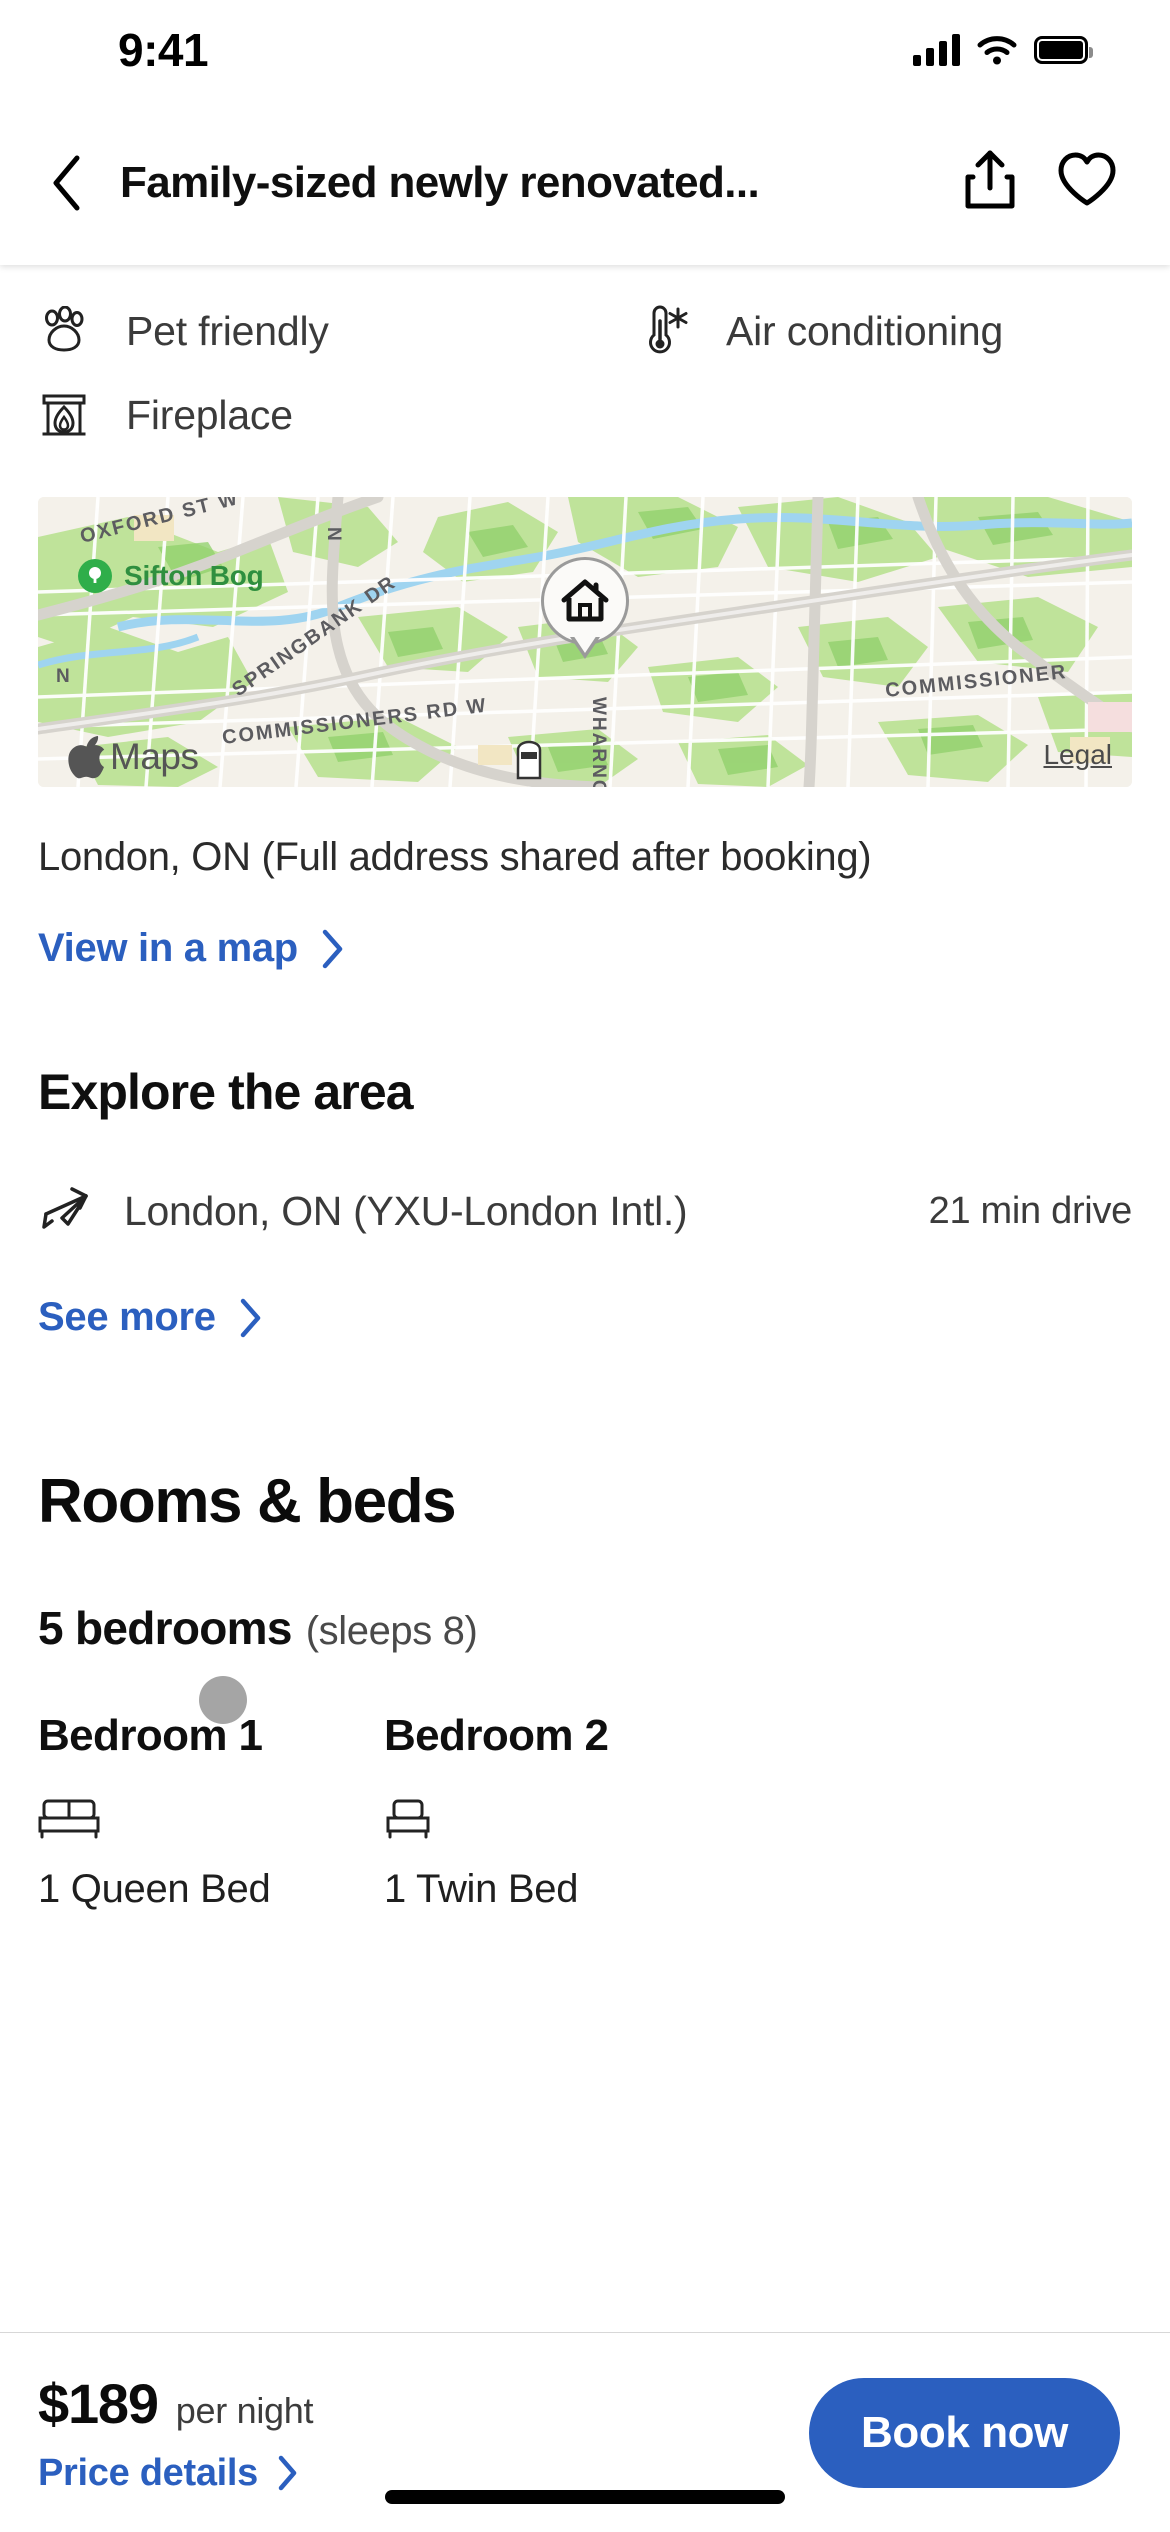 The image size is (1170, 2532). What do you see at coordinates (154, 1889) in the screenshot?
I see `bedroom-beds: 1 Queen Bed` at bounding box center [154, 1889].